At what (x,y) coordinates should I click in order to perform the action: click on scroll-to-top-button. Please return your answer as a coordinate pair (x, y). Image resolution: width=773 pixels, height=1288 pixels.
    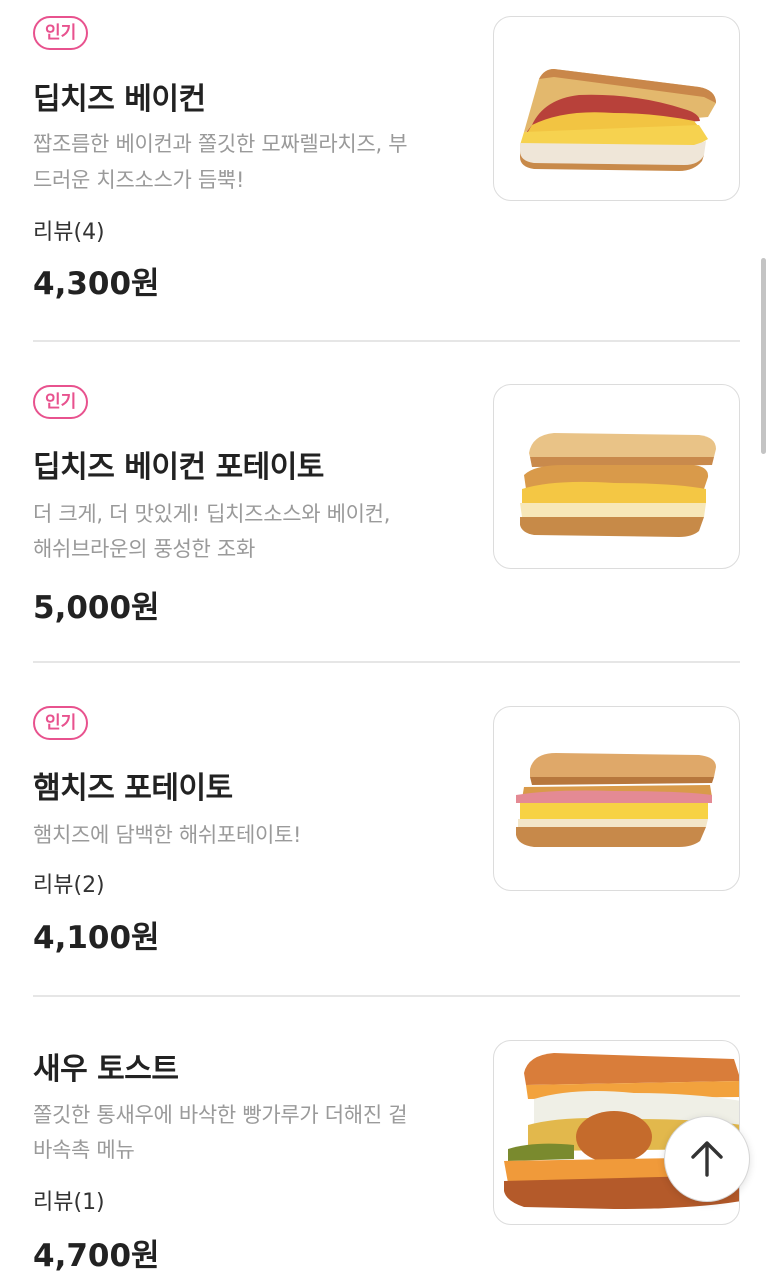
    Looking at the image, I should click on (707, 1159).